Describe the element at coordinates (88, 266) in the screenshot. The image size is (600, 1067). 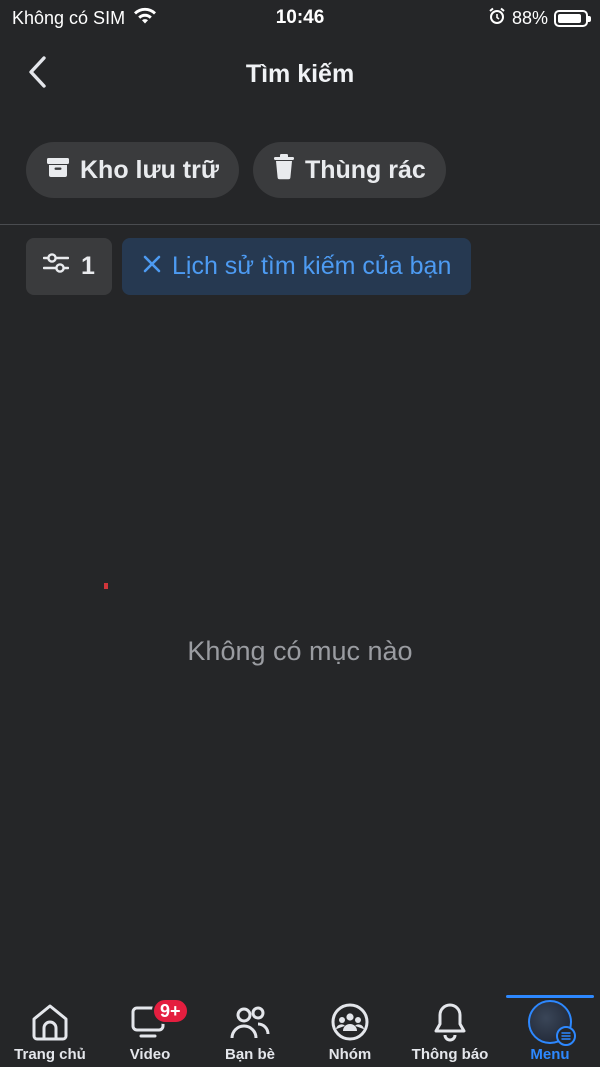
I see `filter-count: 1` at that location.